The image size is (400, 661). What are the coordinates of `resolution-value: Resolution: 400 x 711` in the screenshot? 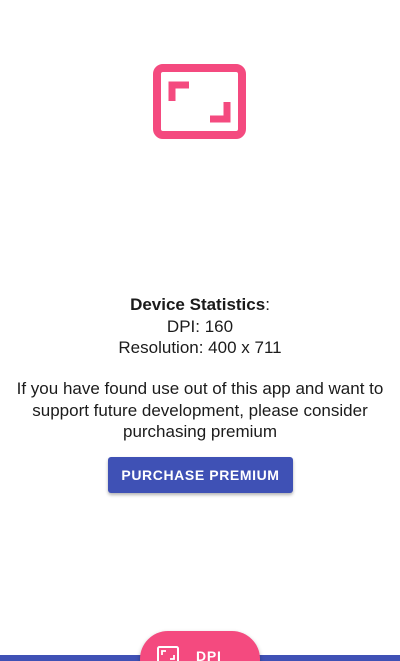 It's located at (200, 347).